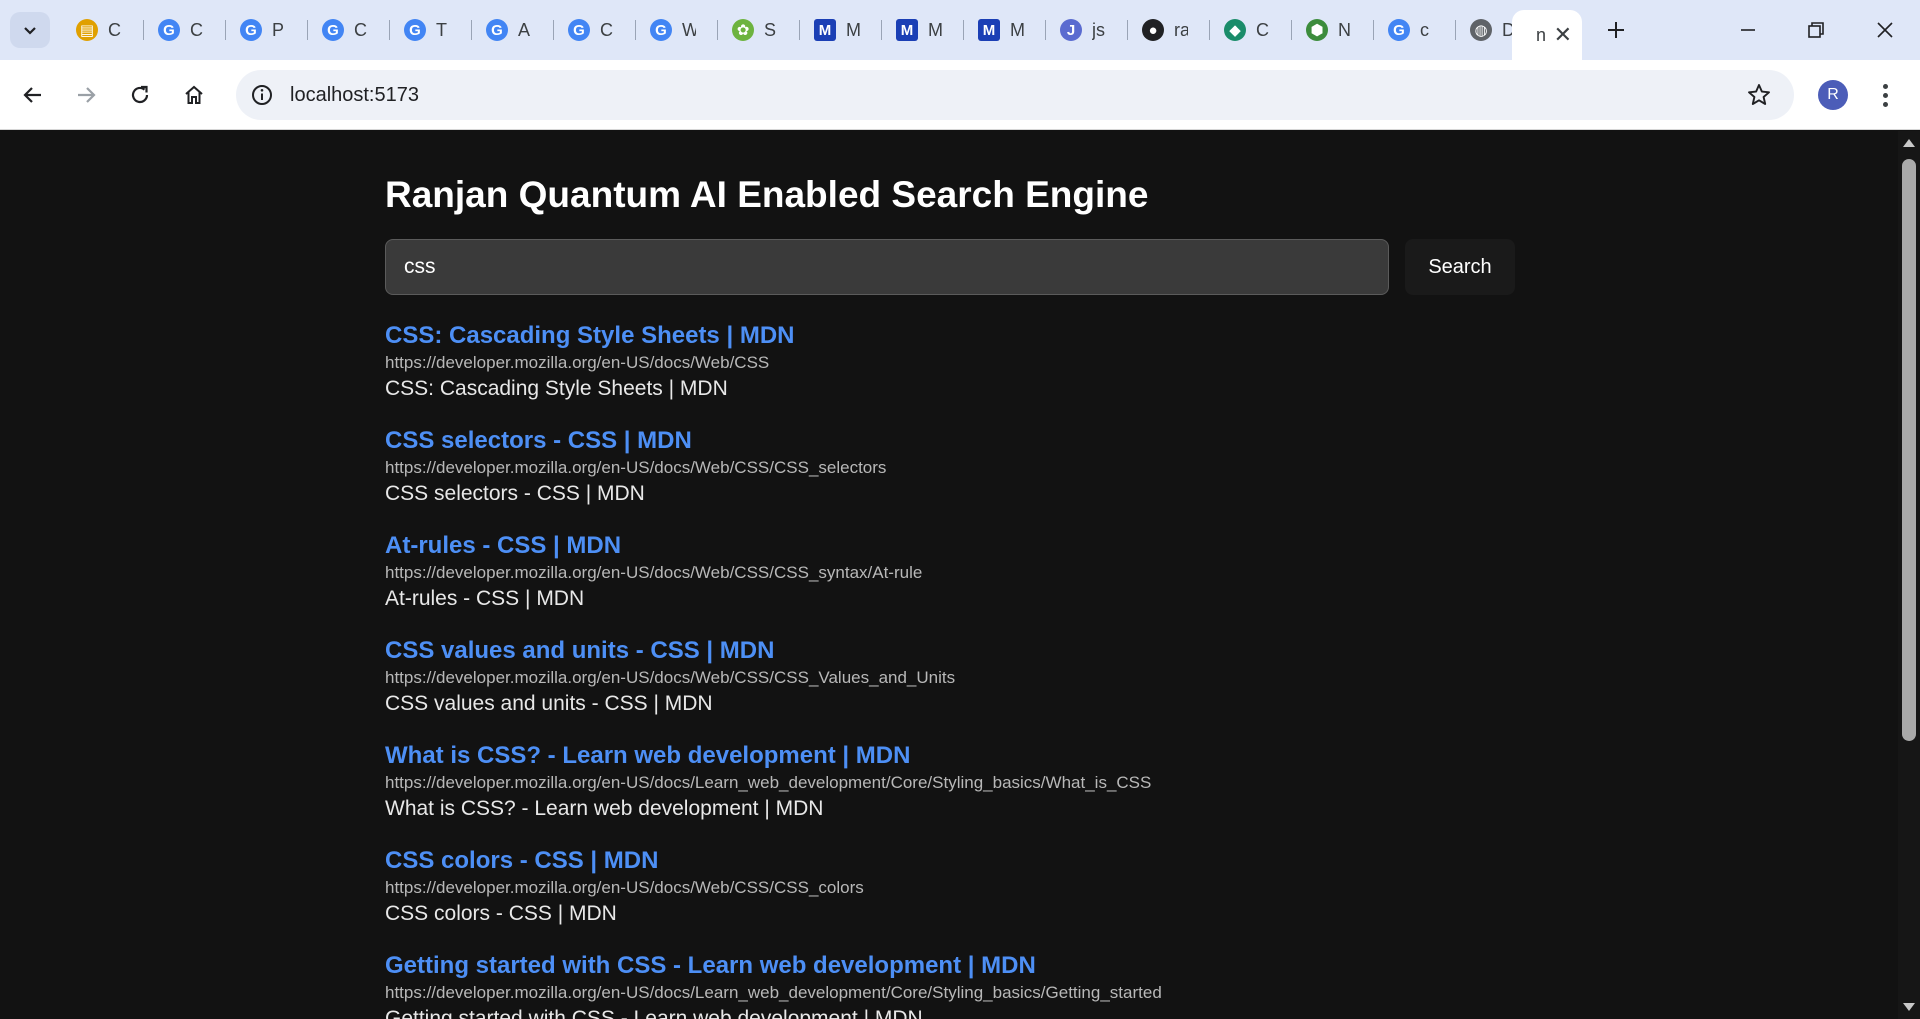  What do you see at coordinates (677, 30) in the screenshot?
I see `browser-tab: GW` at bounding box center [677, 30].